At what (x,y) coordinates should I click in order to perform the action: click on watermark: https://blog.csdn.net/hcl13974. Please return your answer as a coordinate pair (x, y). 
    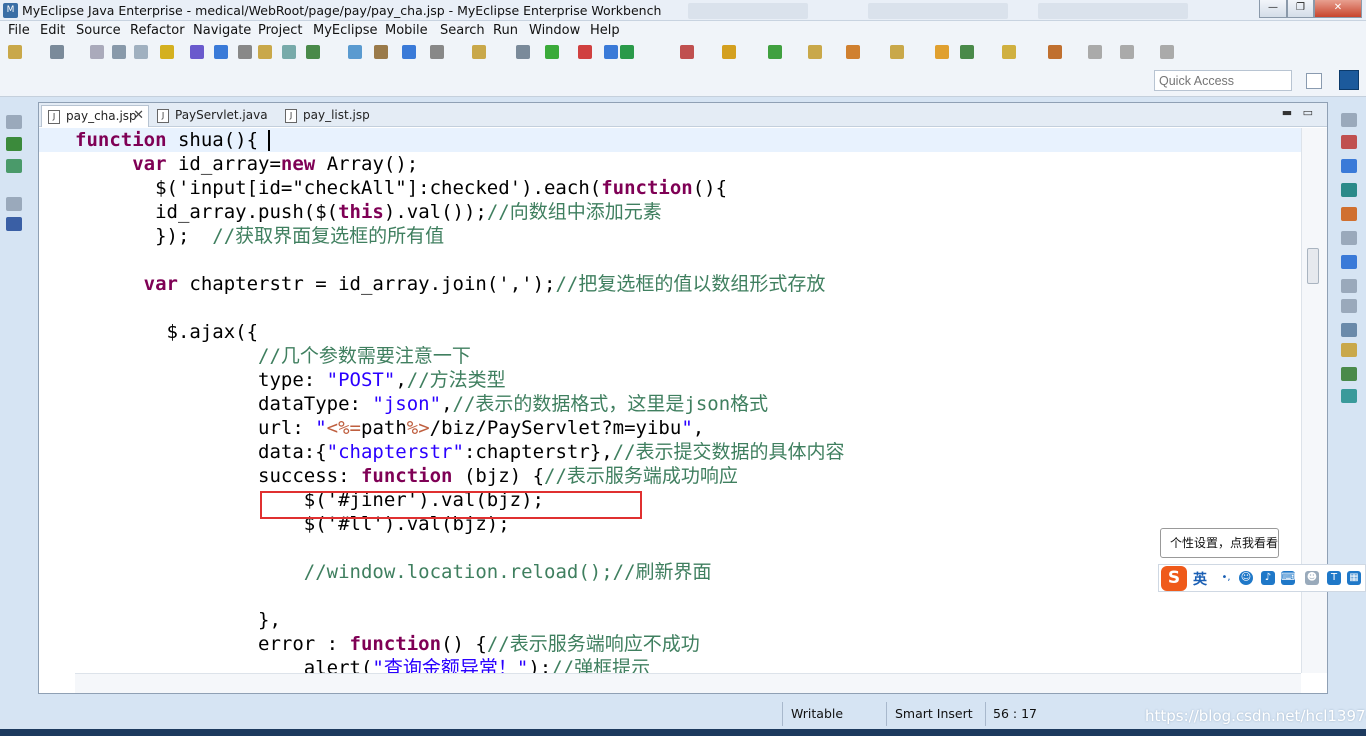
    Looking at the image, I should click on (1255, 716).